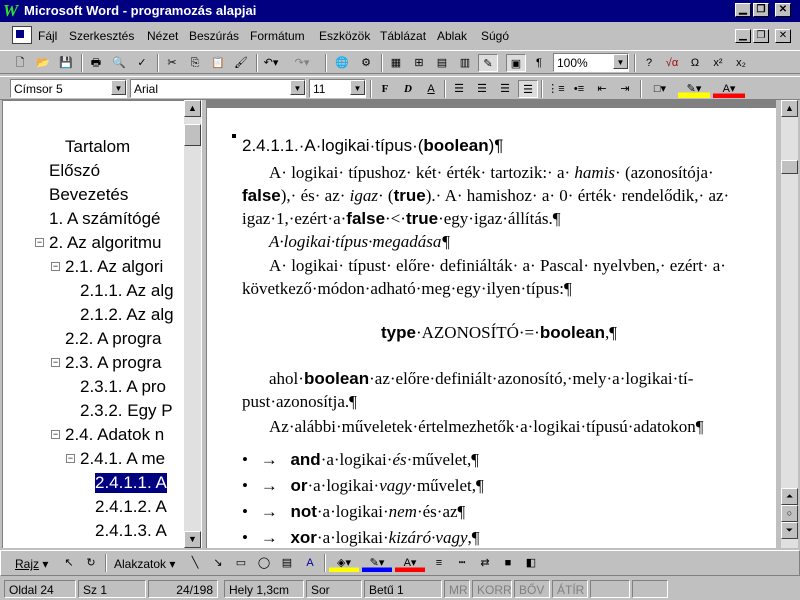 The height and width of the screenshot is (600, 800). Describe the element at coordinates (570, 589) in the screenshot. I see `status-overtype: ÁTÍR` at that location.